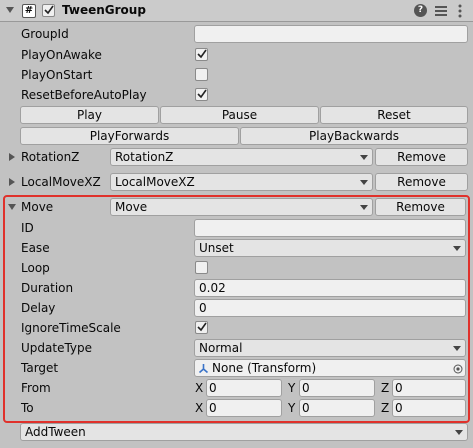  I want to click on ignore-time-scale-checkbox, so click(201, 327).